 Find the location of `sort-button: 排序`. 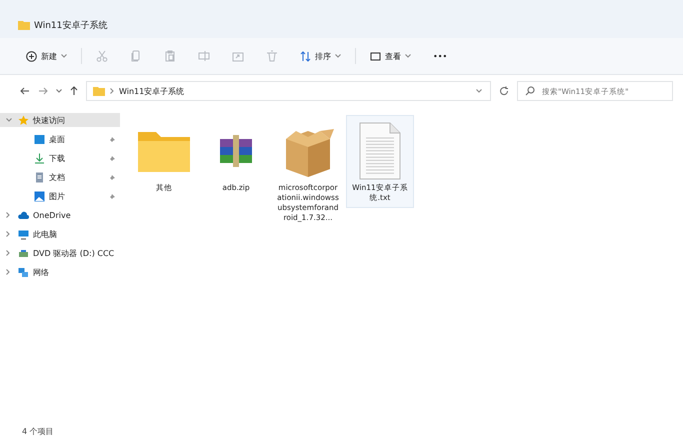

sort-button: 排序 is located at coordinates (320, 56).